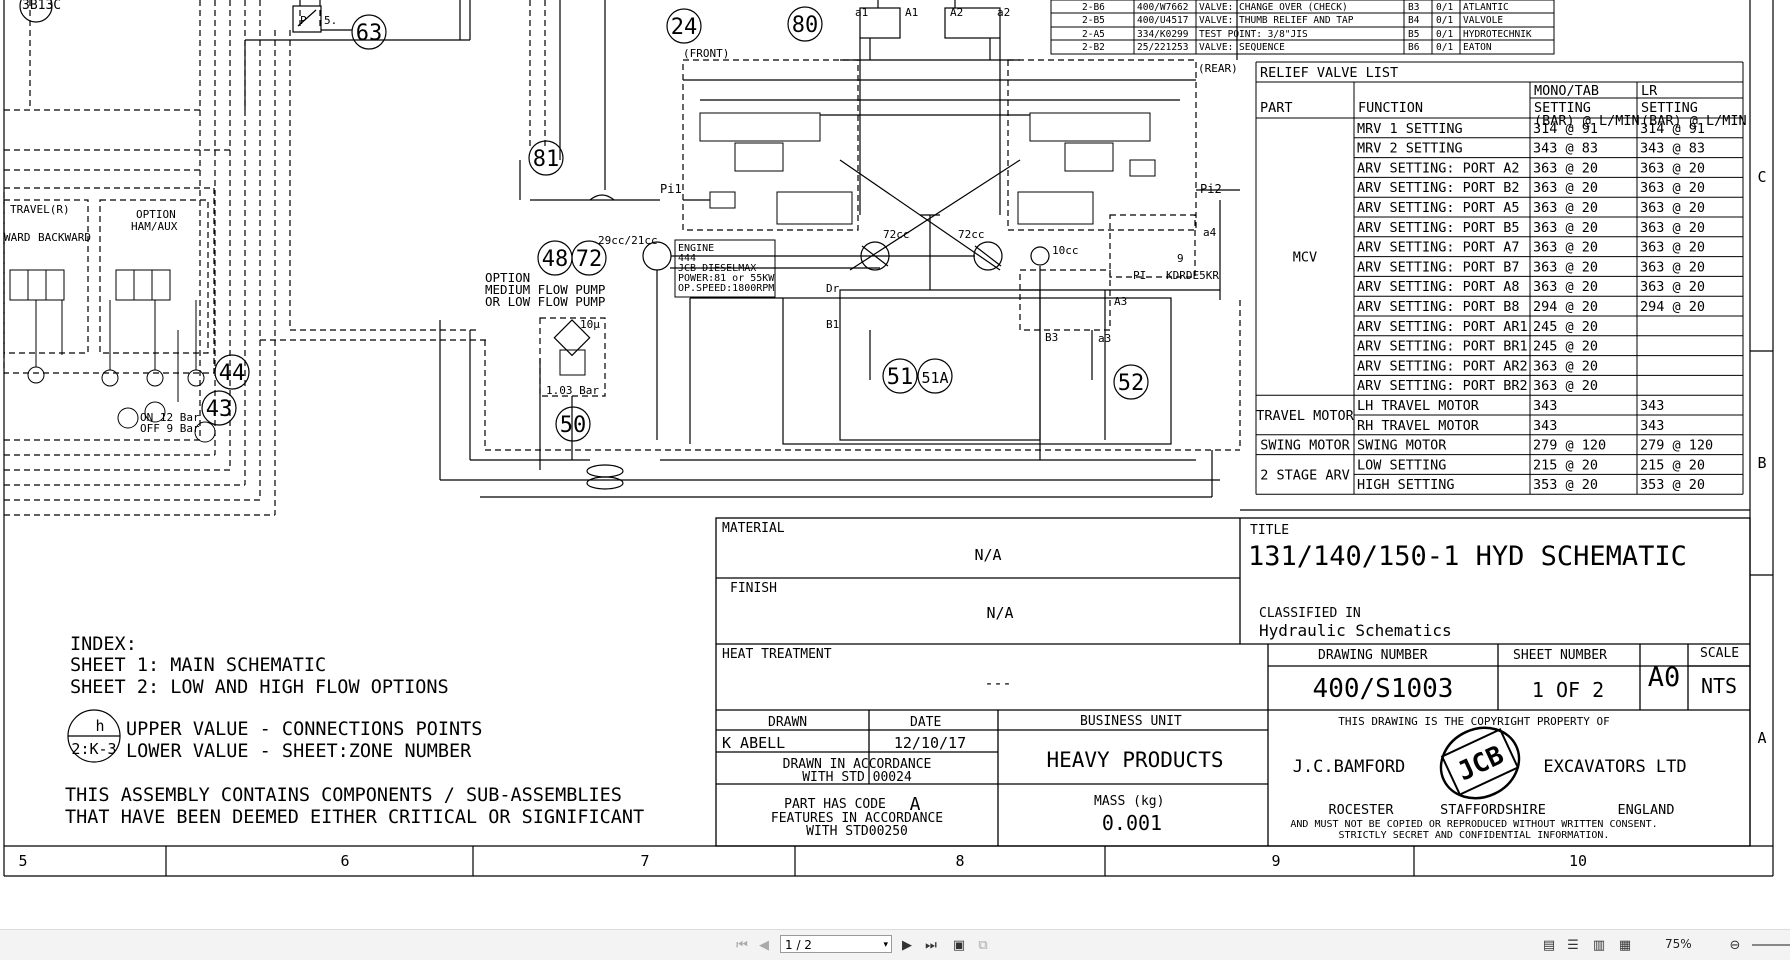  I want to click on label-kdrde5kr: KDRDE5KR, so click(1192, 275).